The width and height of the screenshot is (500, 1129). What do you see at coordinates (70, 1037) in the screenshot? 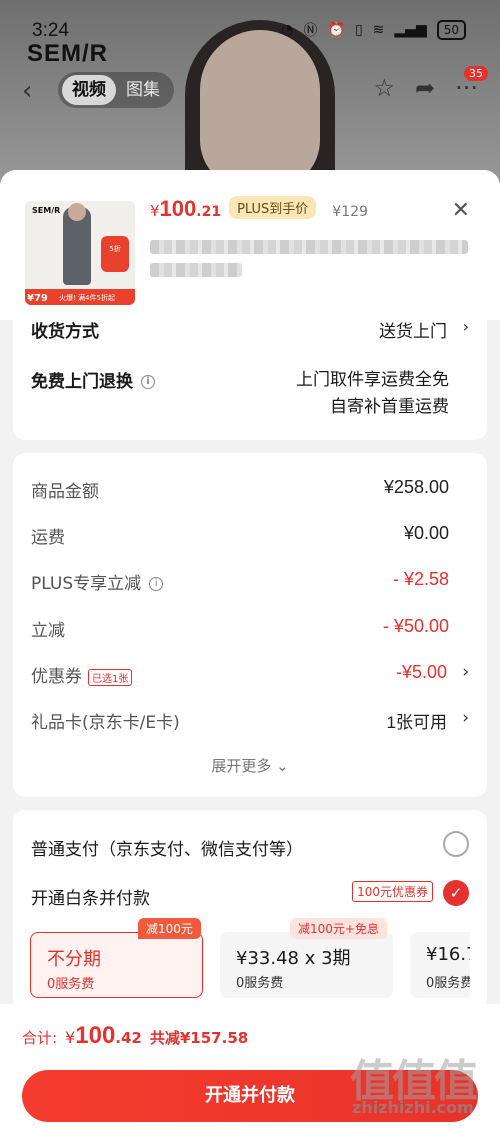
I see `total-symbol: ¥` at bounding box center [70, 1037].